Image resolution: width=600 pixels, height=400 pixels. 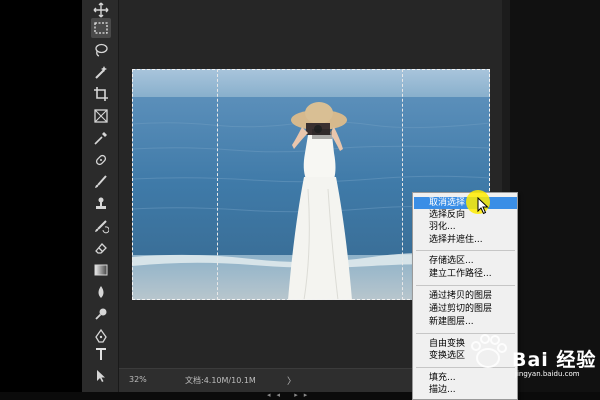 What do you see at coordinates (41, 200) in the screenshot?
I see `left-margin` at bounding box center [41, 200].